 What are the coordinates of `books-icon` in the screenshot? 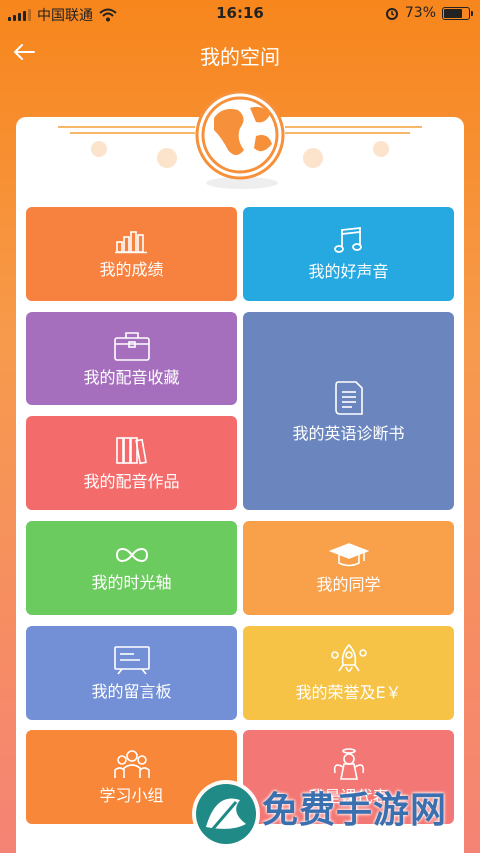 It's located at (131, 451).